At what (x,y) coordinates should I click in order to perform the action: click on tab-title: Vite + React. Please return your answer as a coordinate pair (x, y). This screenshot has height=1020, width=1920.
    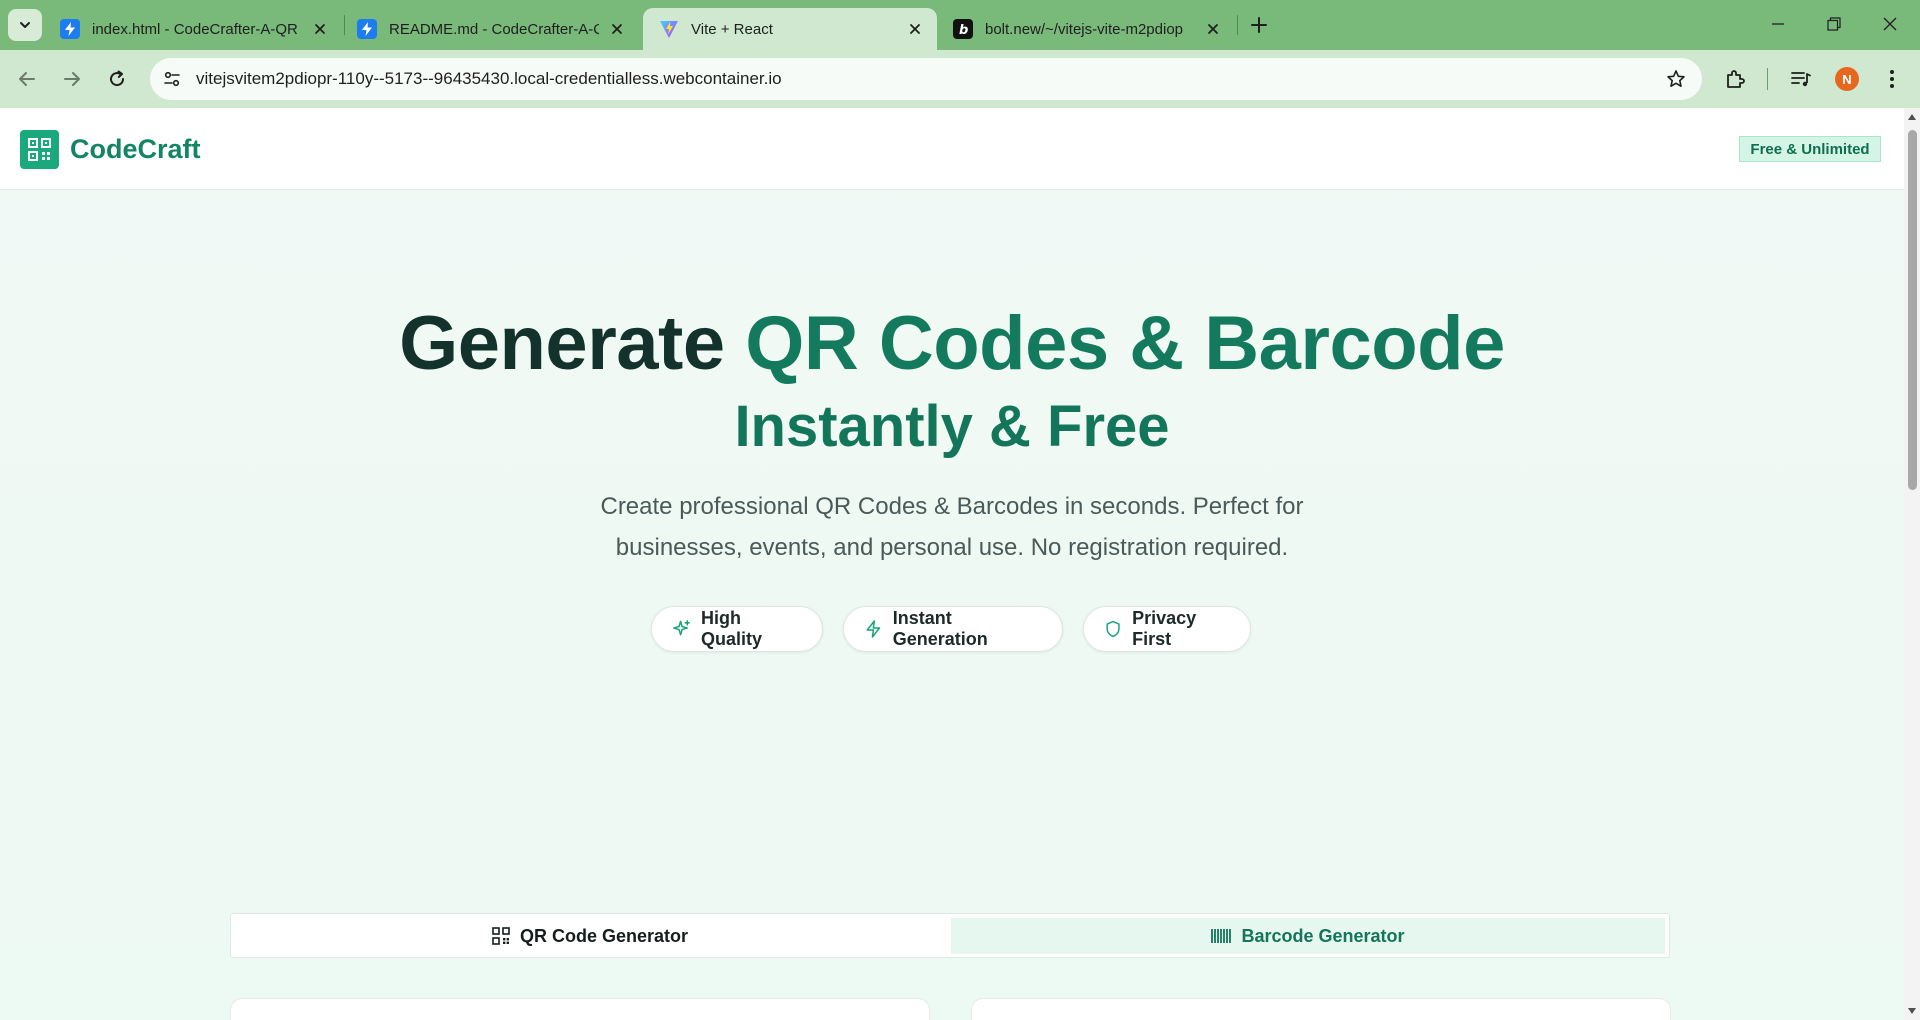
    Looking at the image, I should click on (732, 29).